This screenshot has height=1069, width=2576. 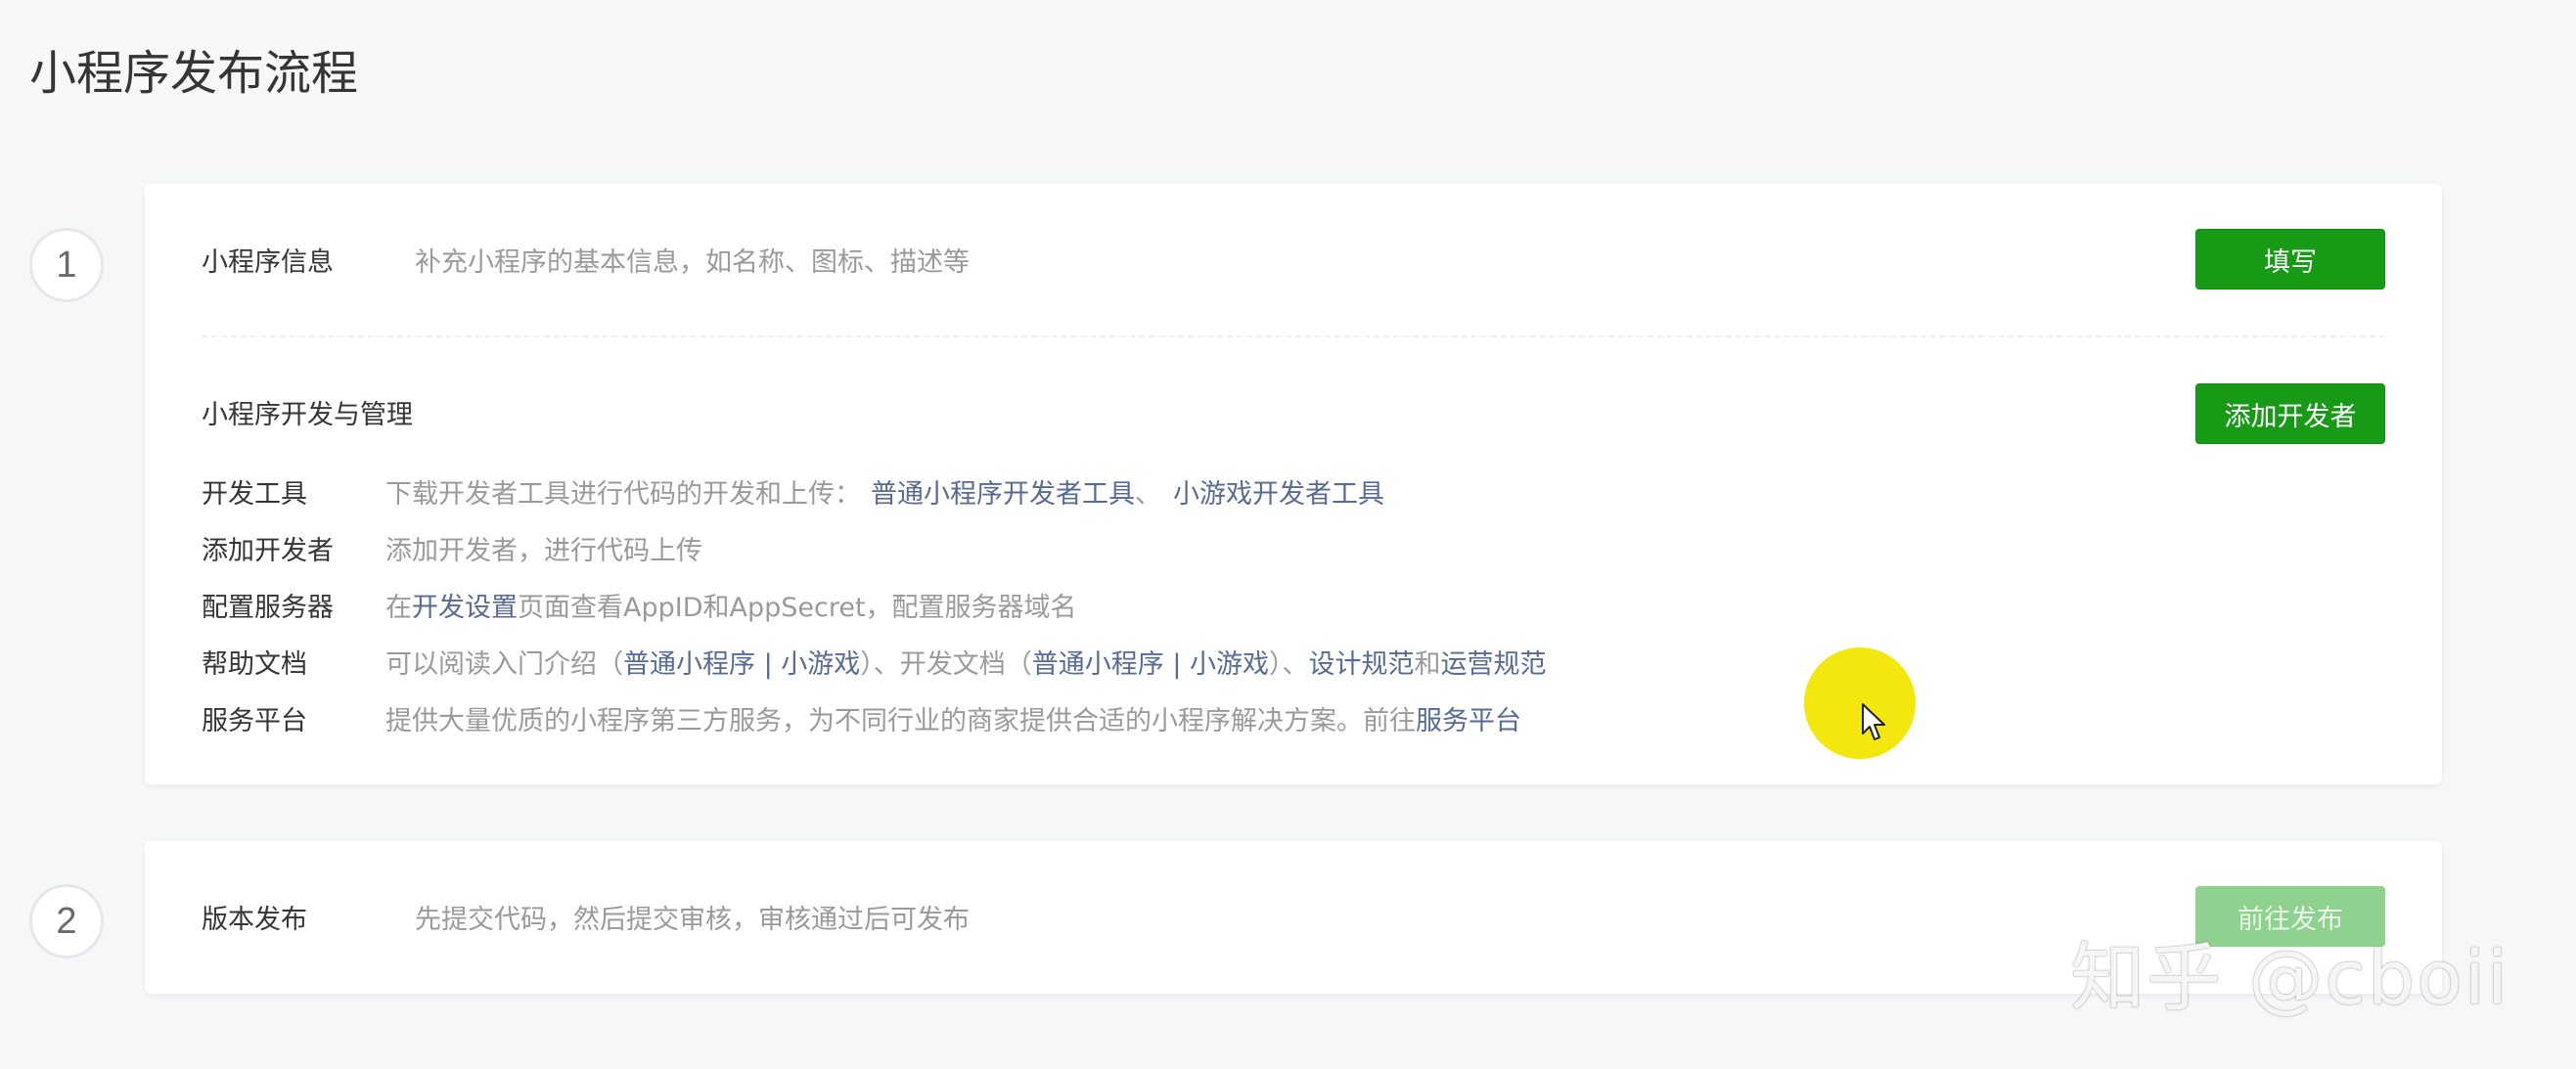 I want to click on item-label: 帮助文档, so click(x=254, y=664).